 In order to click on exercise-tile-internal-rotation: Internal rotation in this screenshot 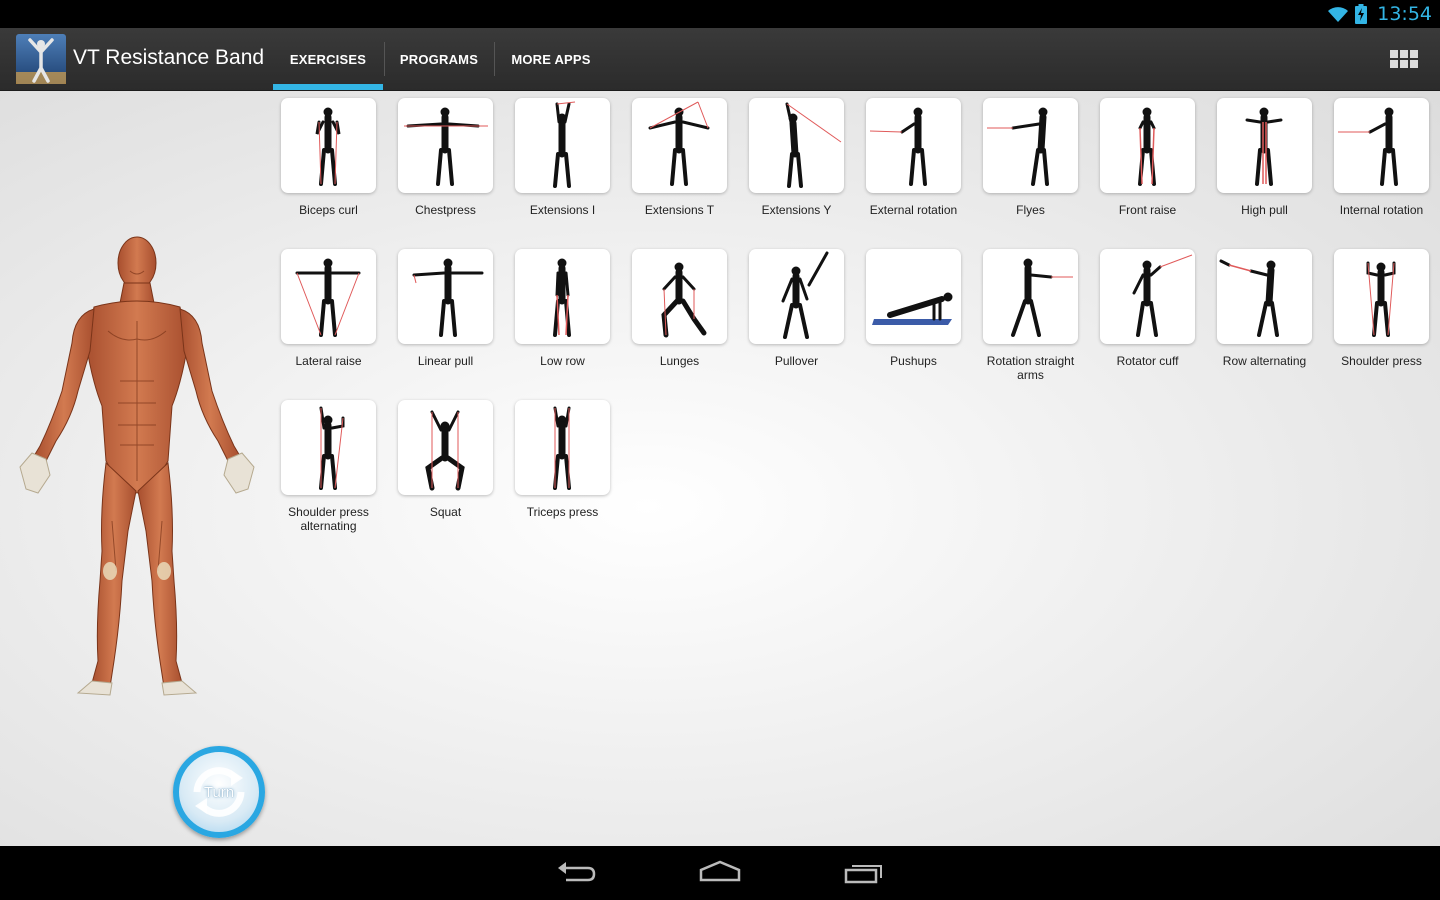, I will do `click(1381, 157)`.